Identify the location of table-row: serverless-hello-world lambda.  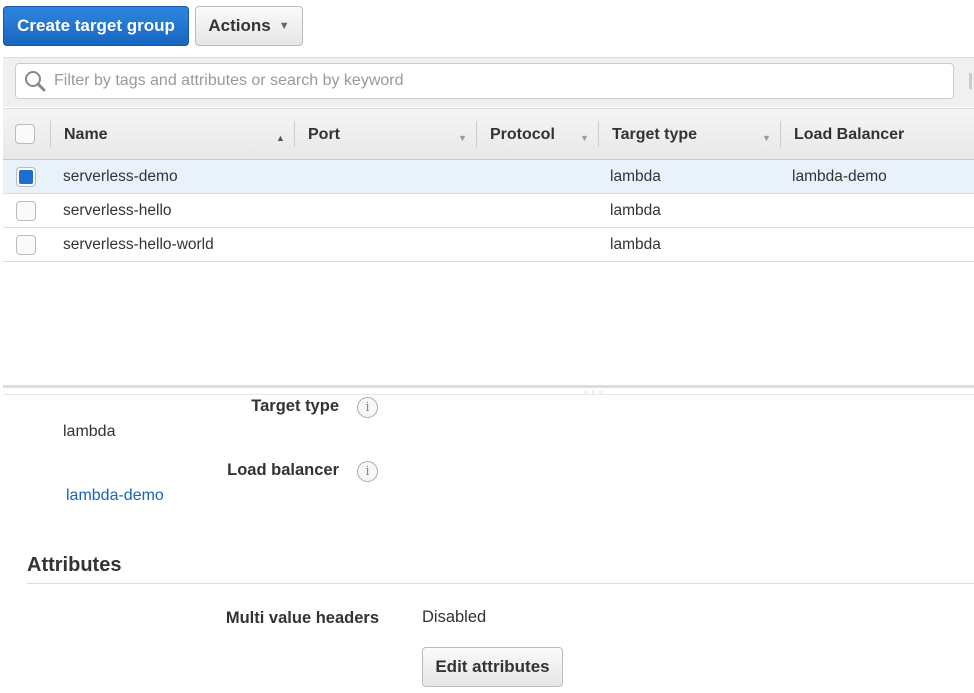
(488, 245).